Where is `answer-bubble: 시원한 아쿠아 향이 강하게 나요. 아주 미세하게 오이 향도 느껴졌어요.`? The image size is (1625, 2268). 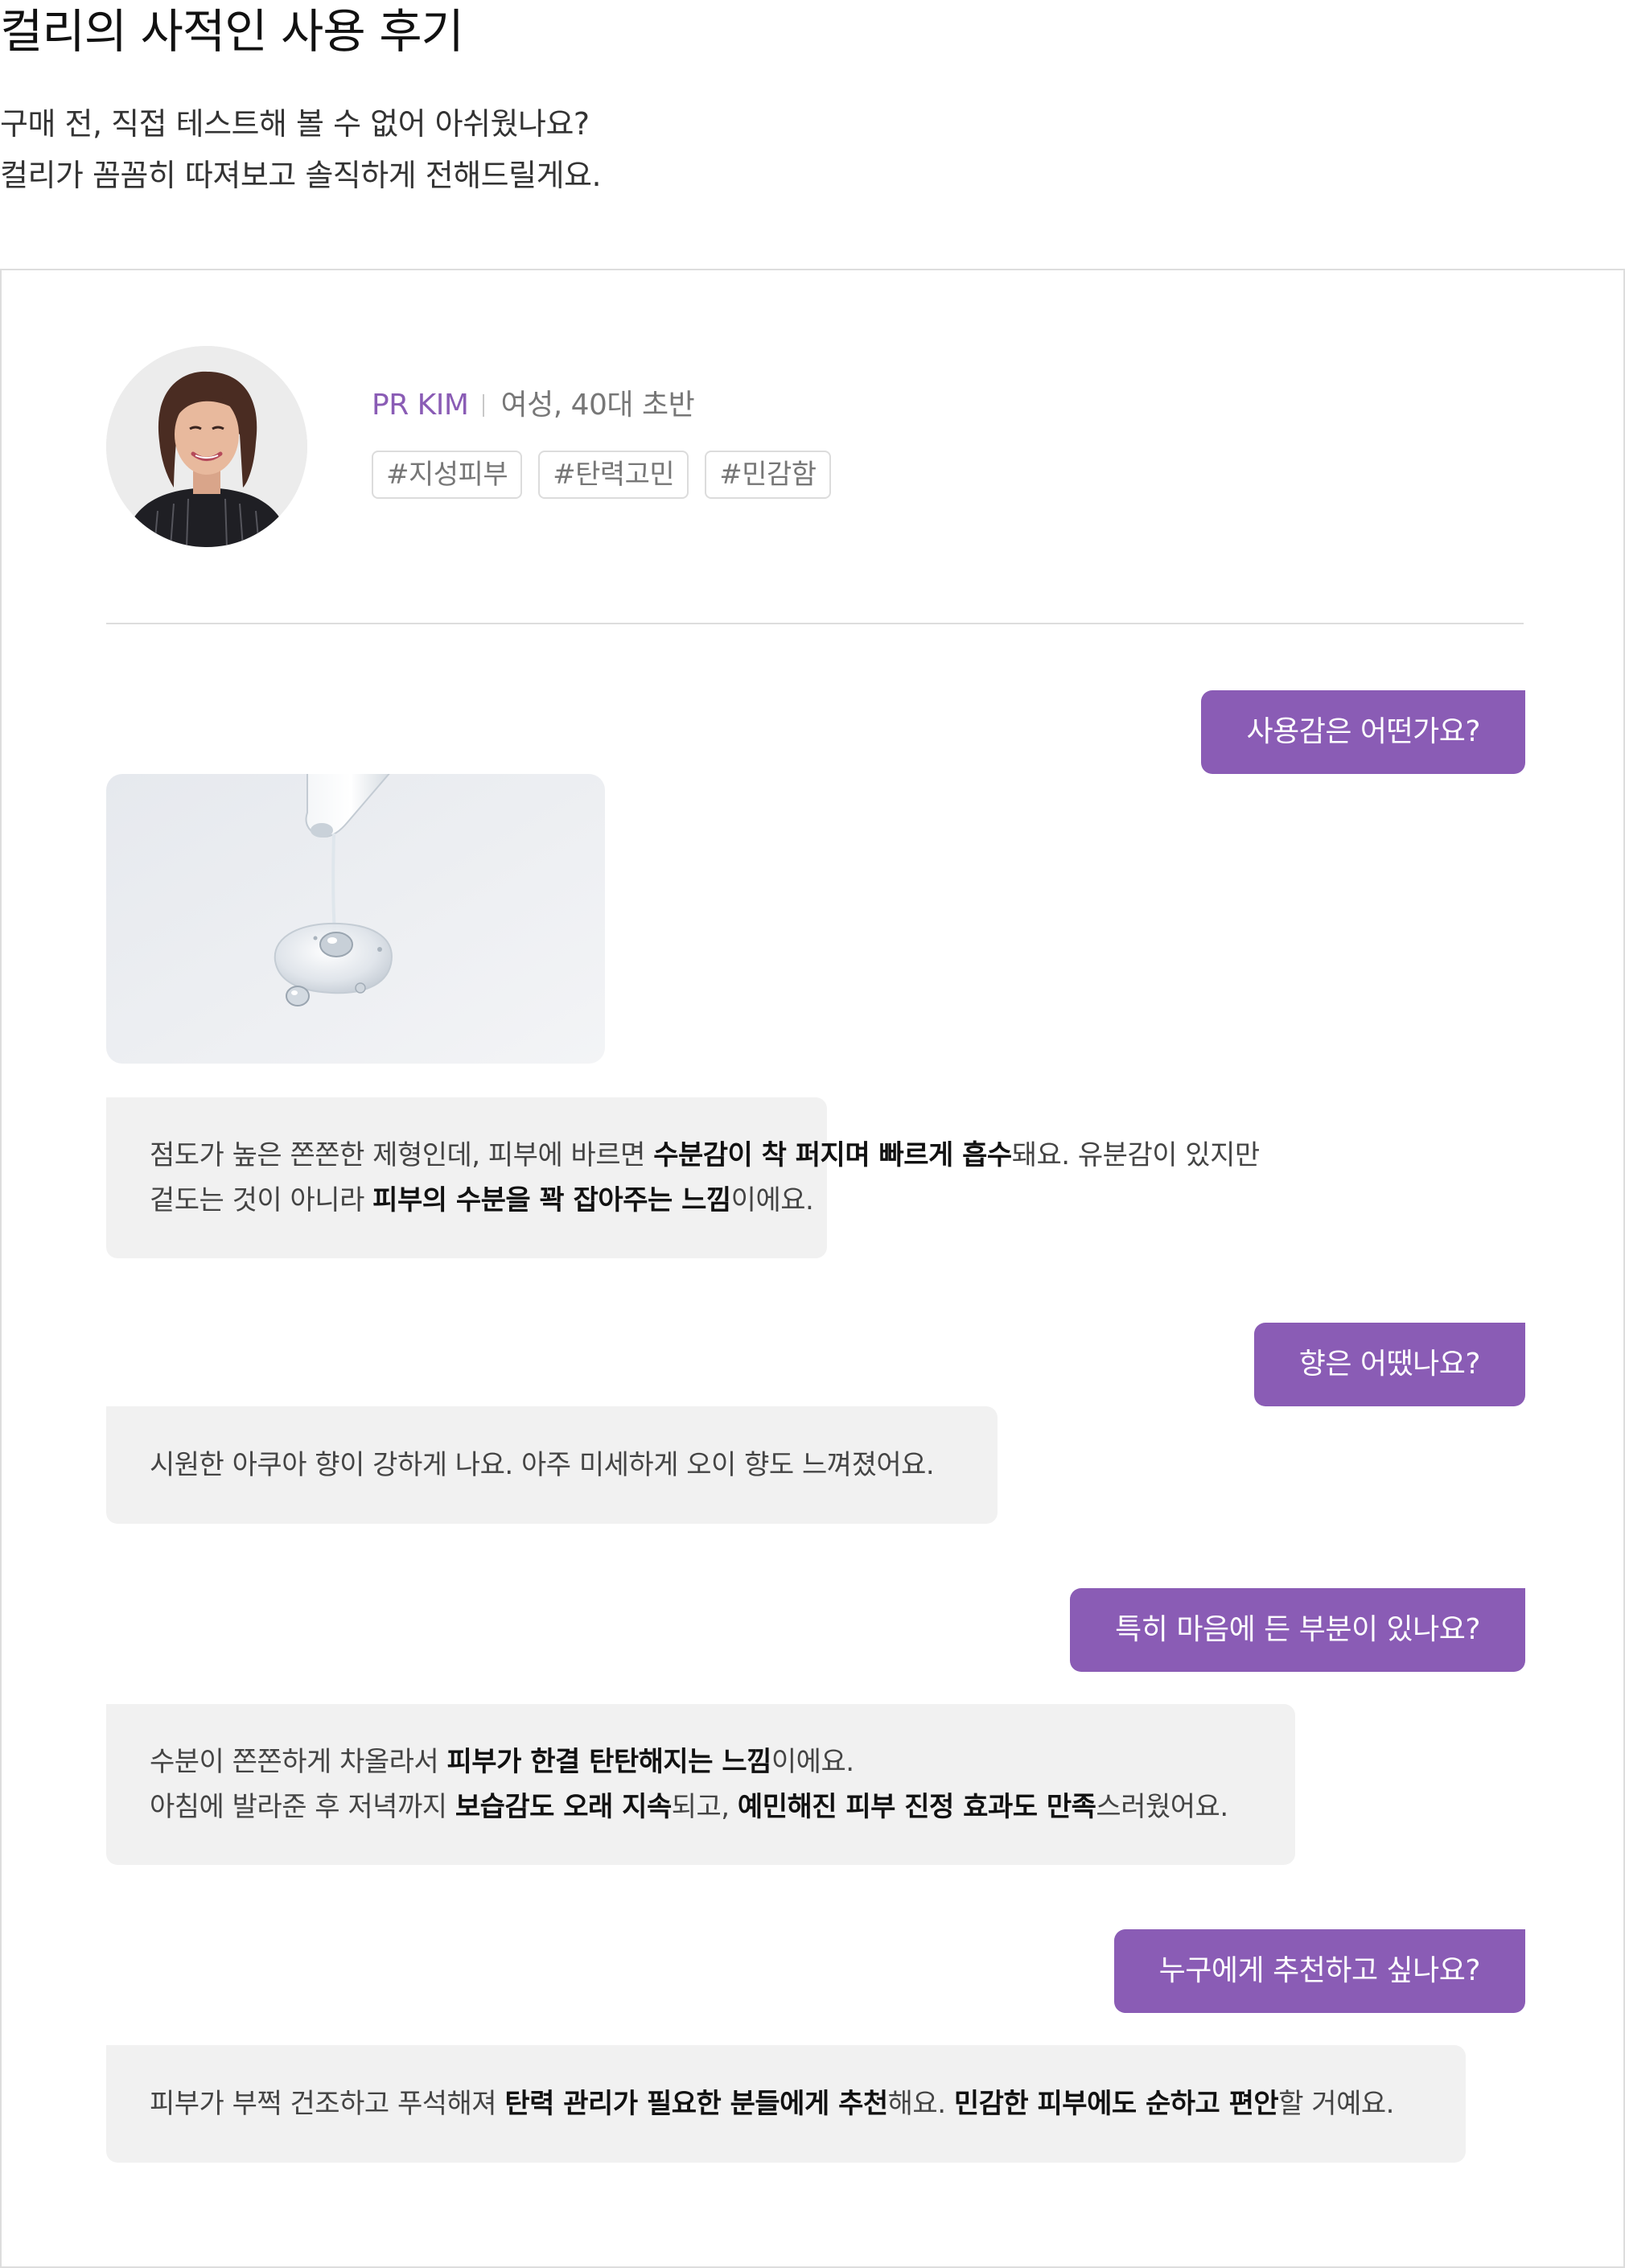
answer-bubble: 시원한 아쿠아 향이 강하게 나요. 아주 미세하게 오이 향도 느껴졌어요. is located at coordinates (552, 1465).